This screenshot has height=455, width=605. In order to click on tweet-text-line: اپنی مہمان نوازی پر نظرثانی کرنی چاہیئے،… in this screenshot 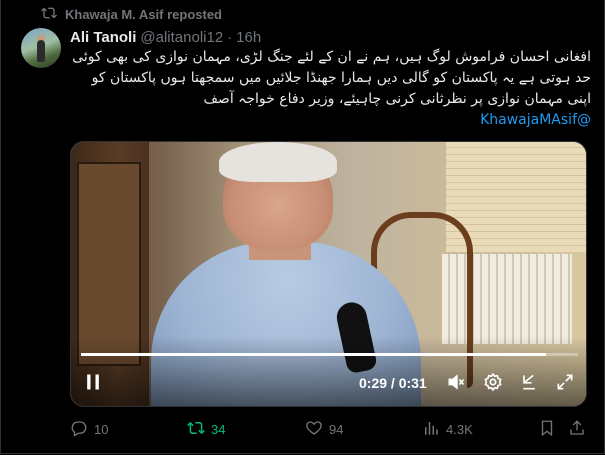, I will do `click(397, 99)`.